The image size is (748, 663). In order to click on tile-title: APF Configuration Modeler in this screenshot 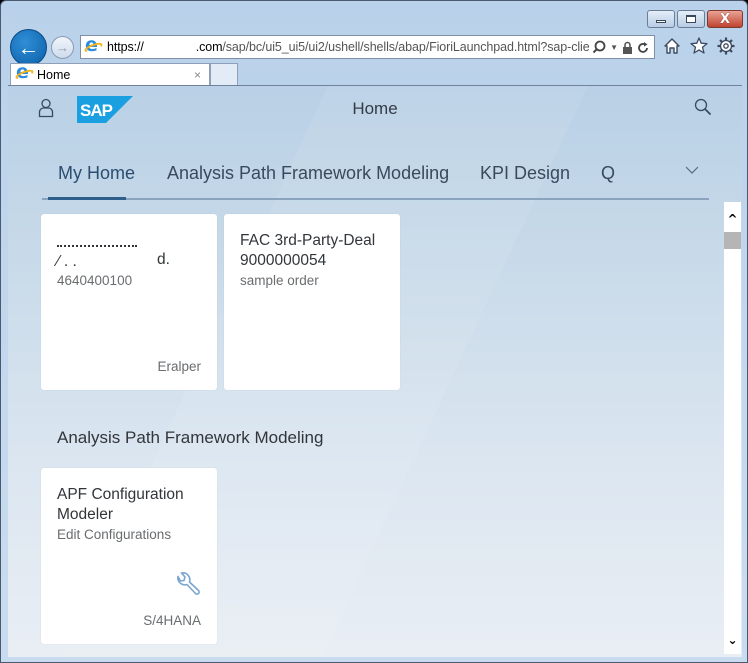, I will do `click(120, 504)`.